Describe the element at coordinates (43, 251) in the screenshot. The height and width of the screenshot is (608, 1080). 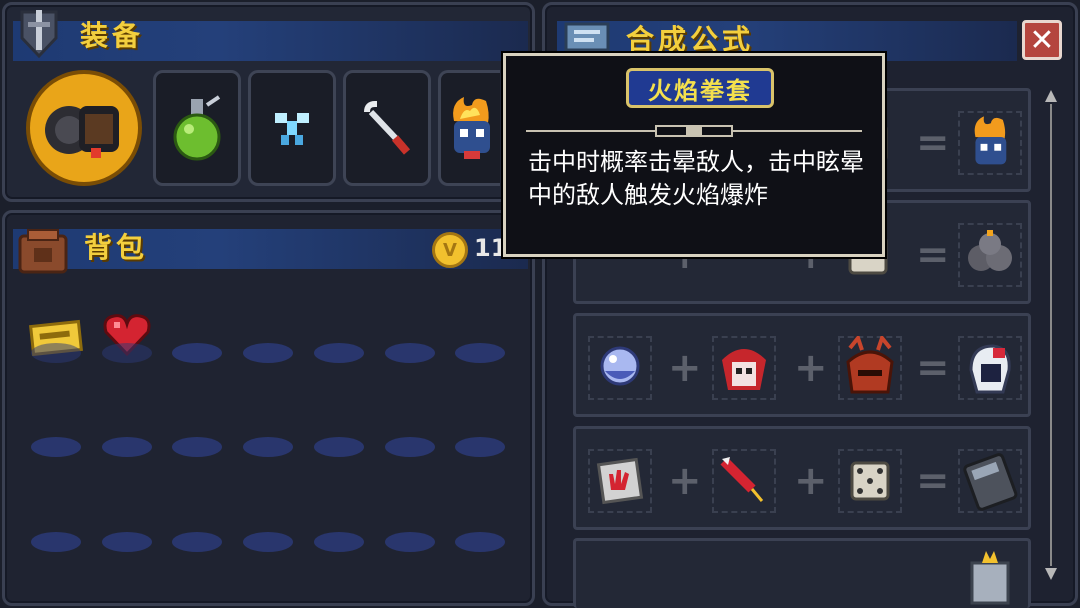
I see `backpack-icon` at that location.